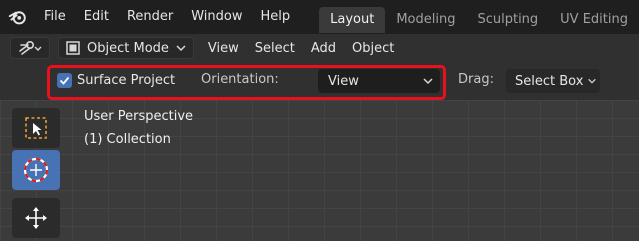  Describe the element at coordinates (127, 139) in the screenshot. I see `viewport-collection-label: (1) Collection` at that location.